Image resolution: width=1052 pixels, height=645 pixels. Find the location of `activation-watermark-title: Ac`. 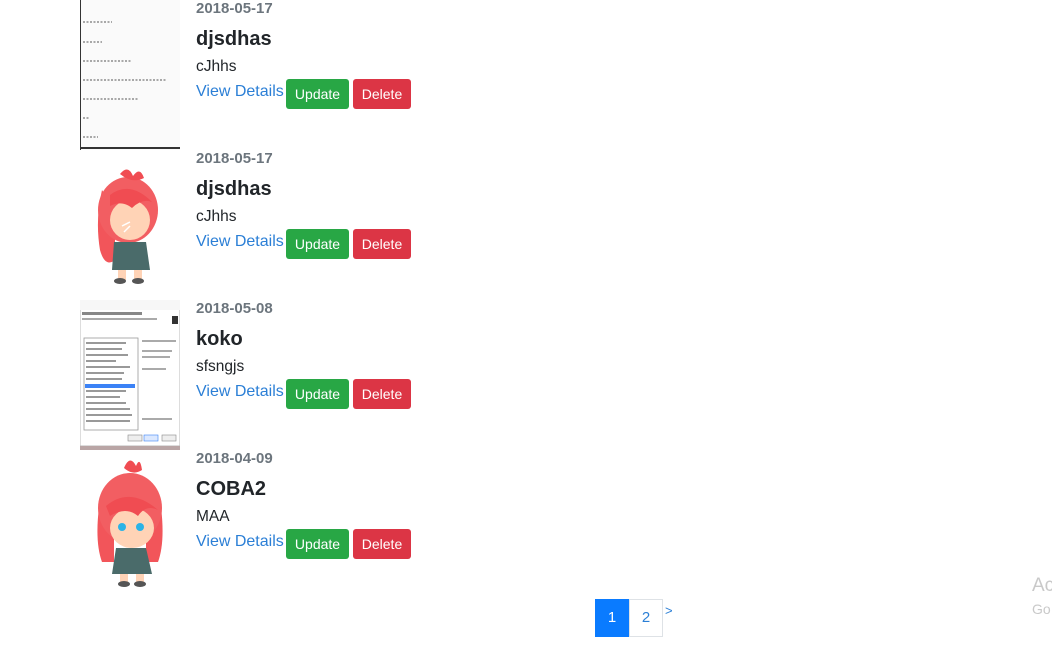

activation-watermark-title: Ac is located at coordinates (1042, 585).